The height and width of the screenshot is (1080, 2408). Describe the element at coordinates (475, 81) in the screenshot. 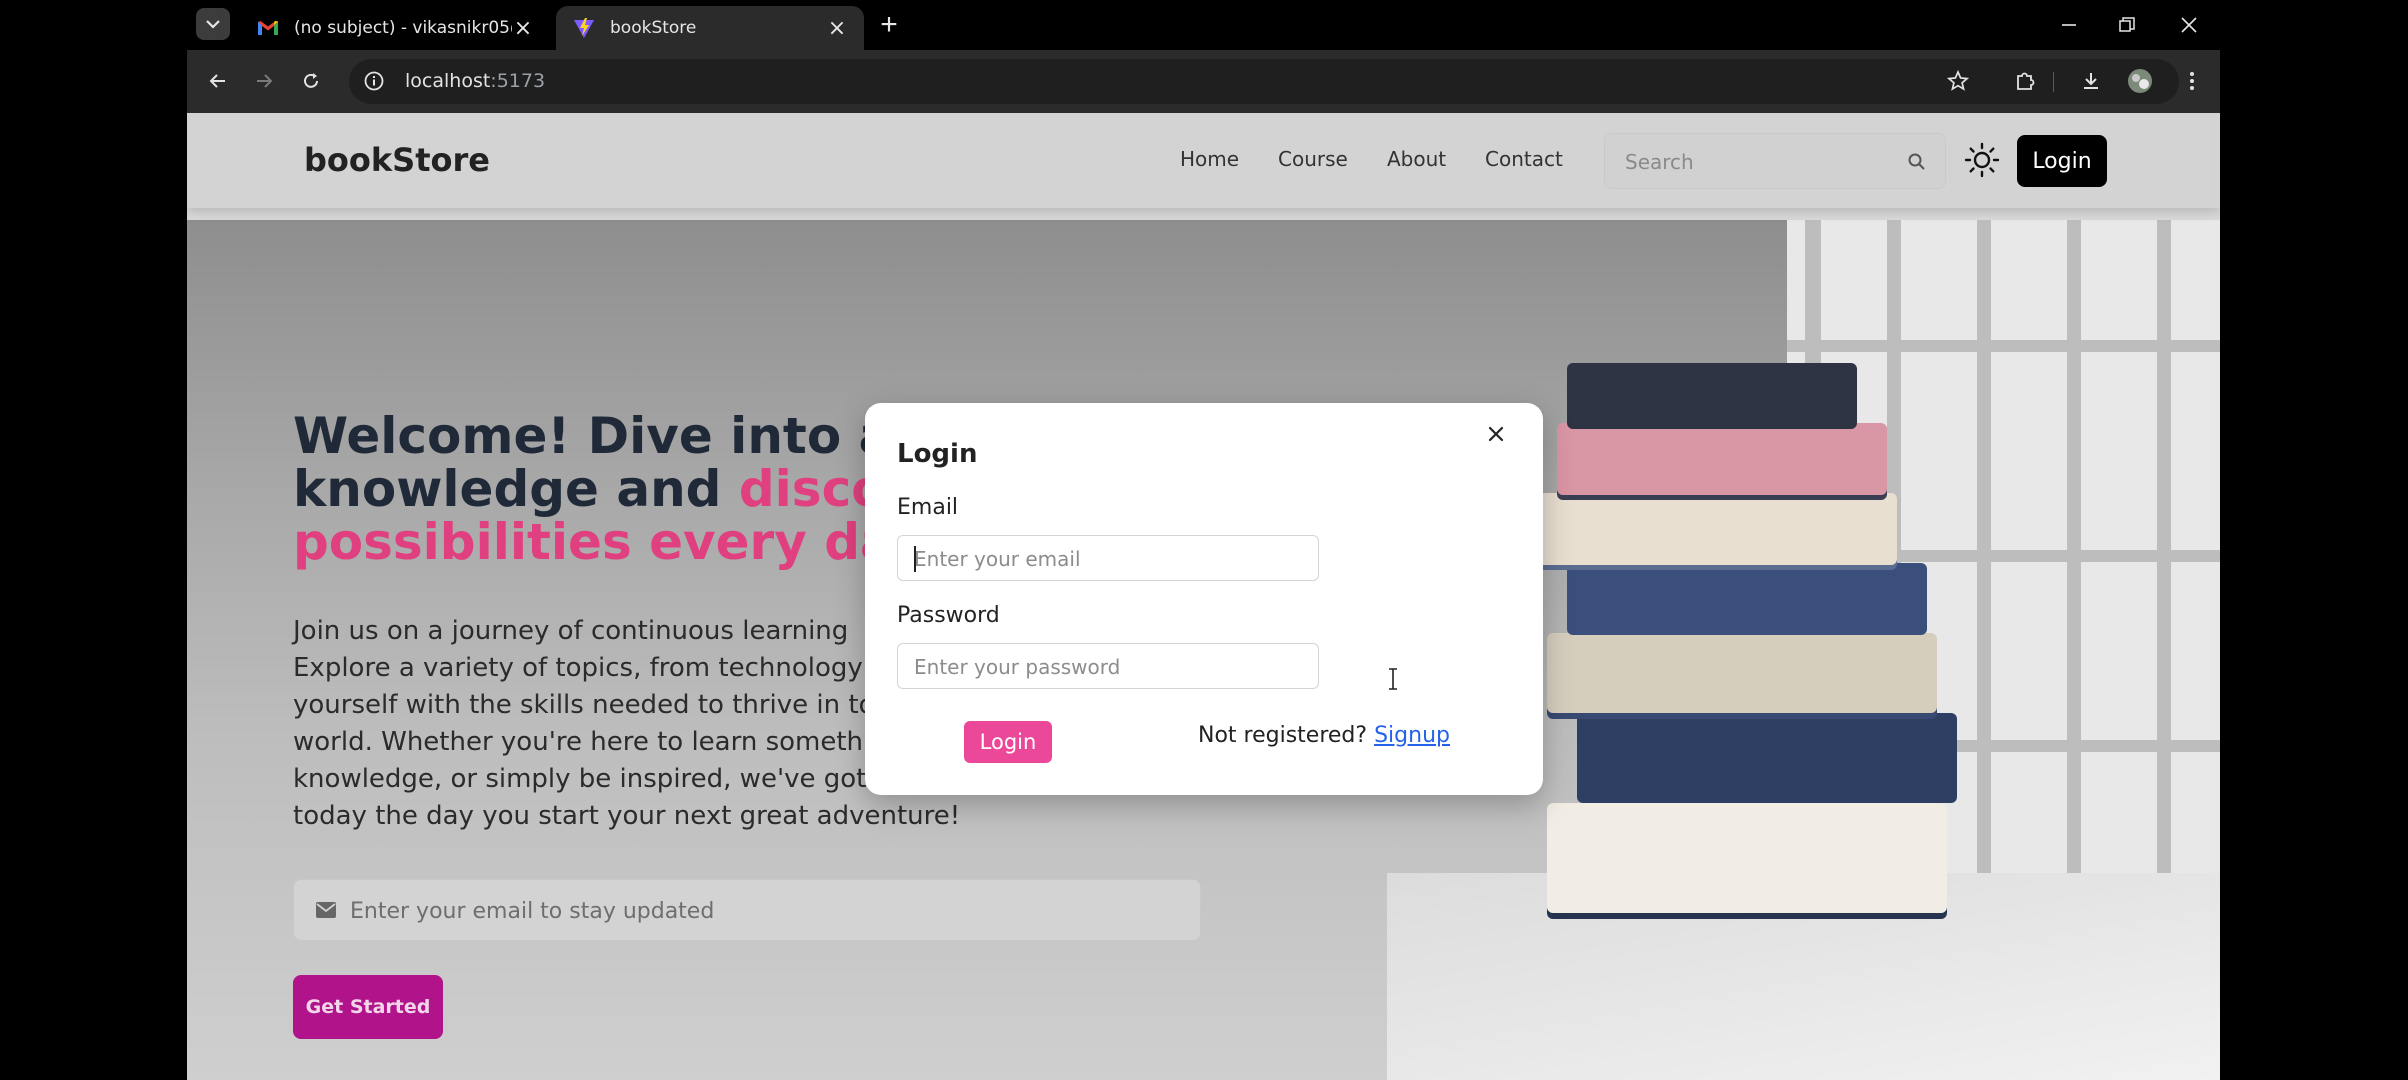

I see `url-text: localhost:5173` at that location.